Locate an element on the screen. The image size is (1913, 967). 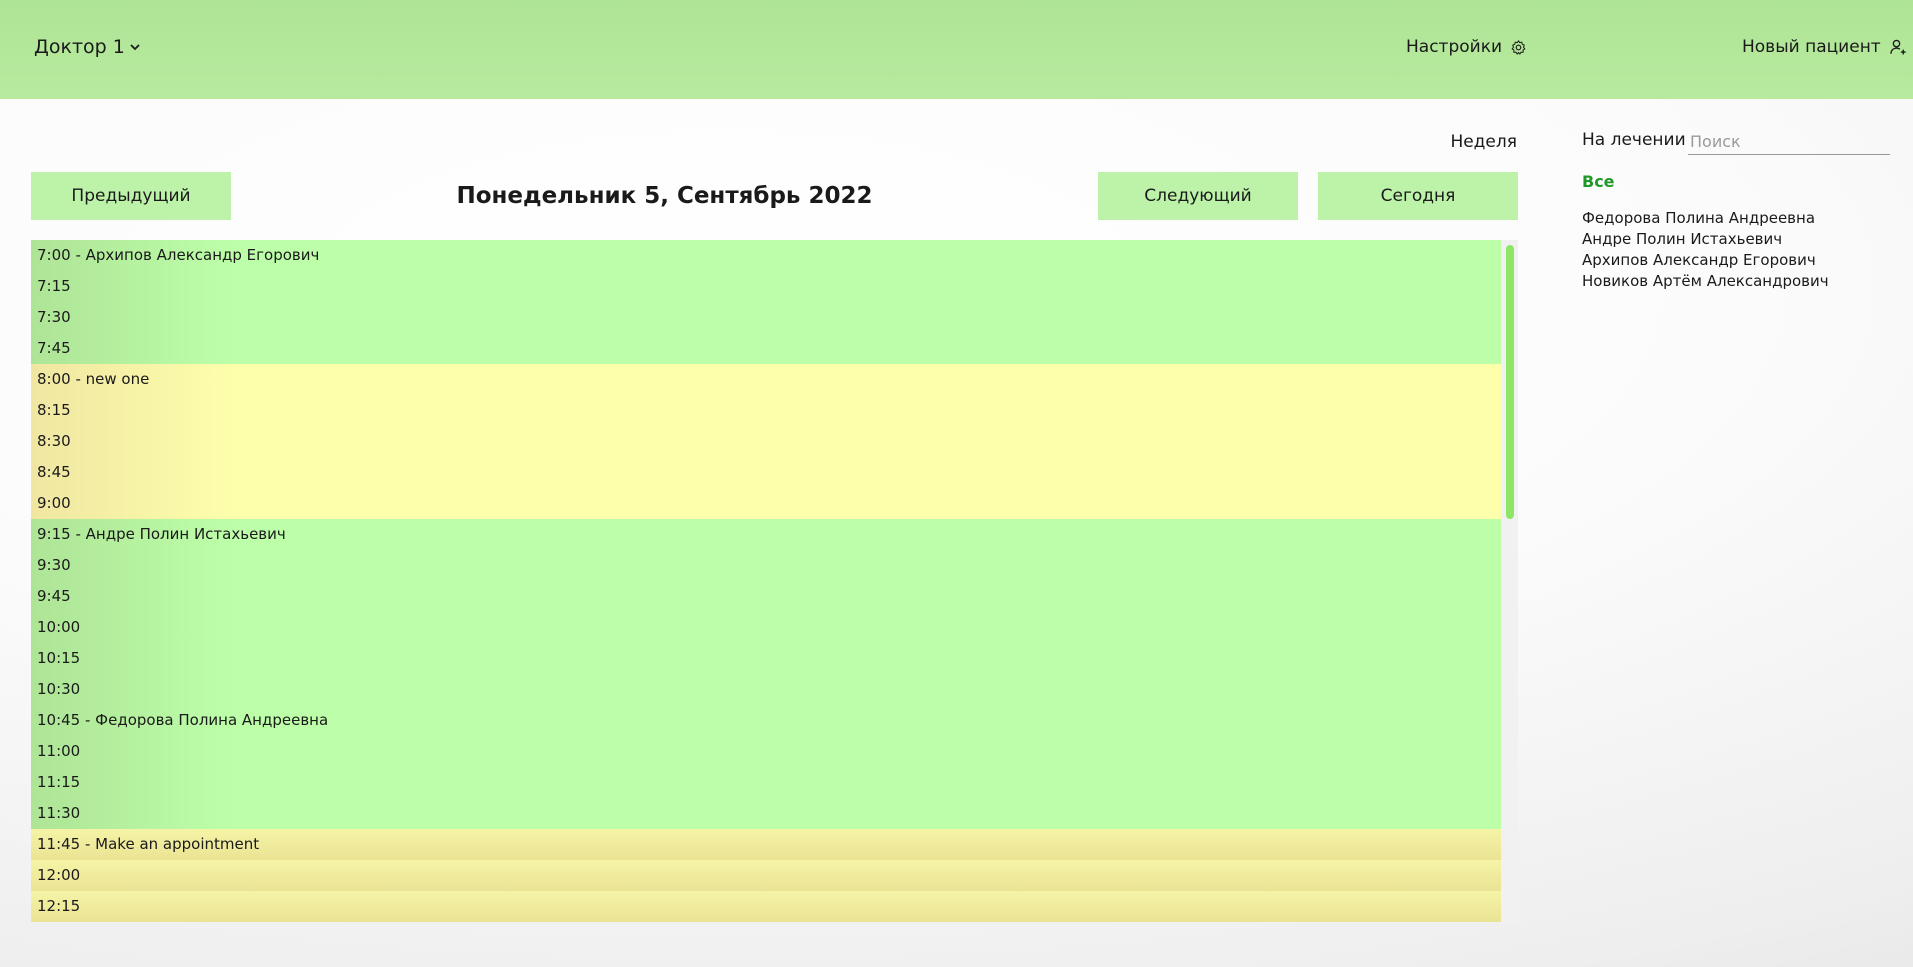
time-slot: 10:30 is located at coordinates (766, 689).